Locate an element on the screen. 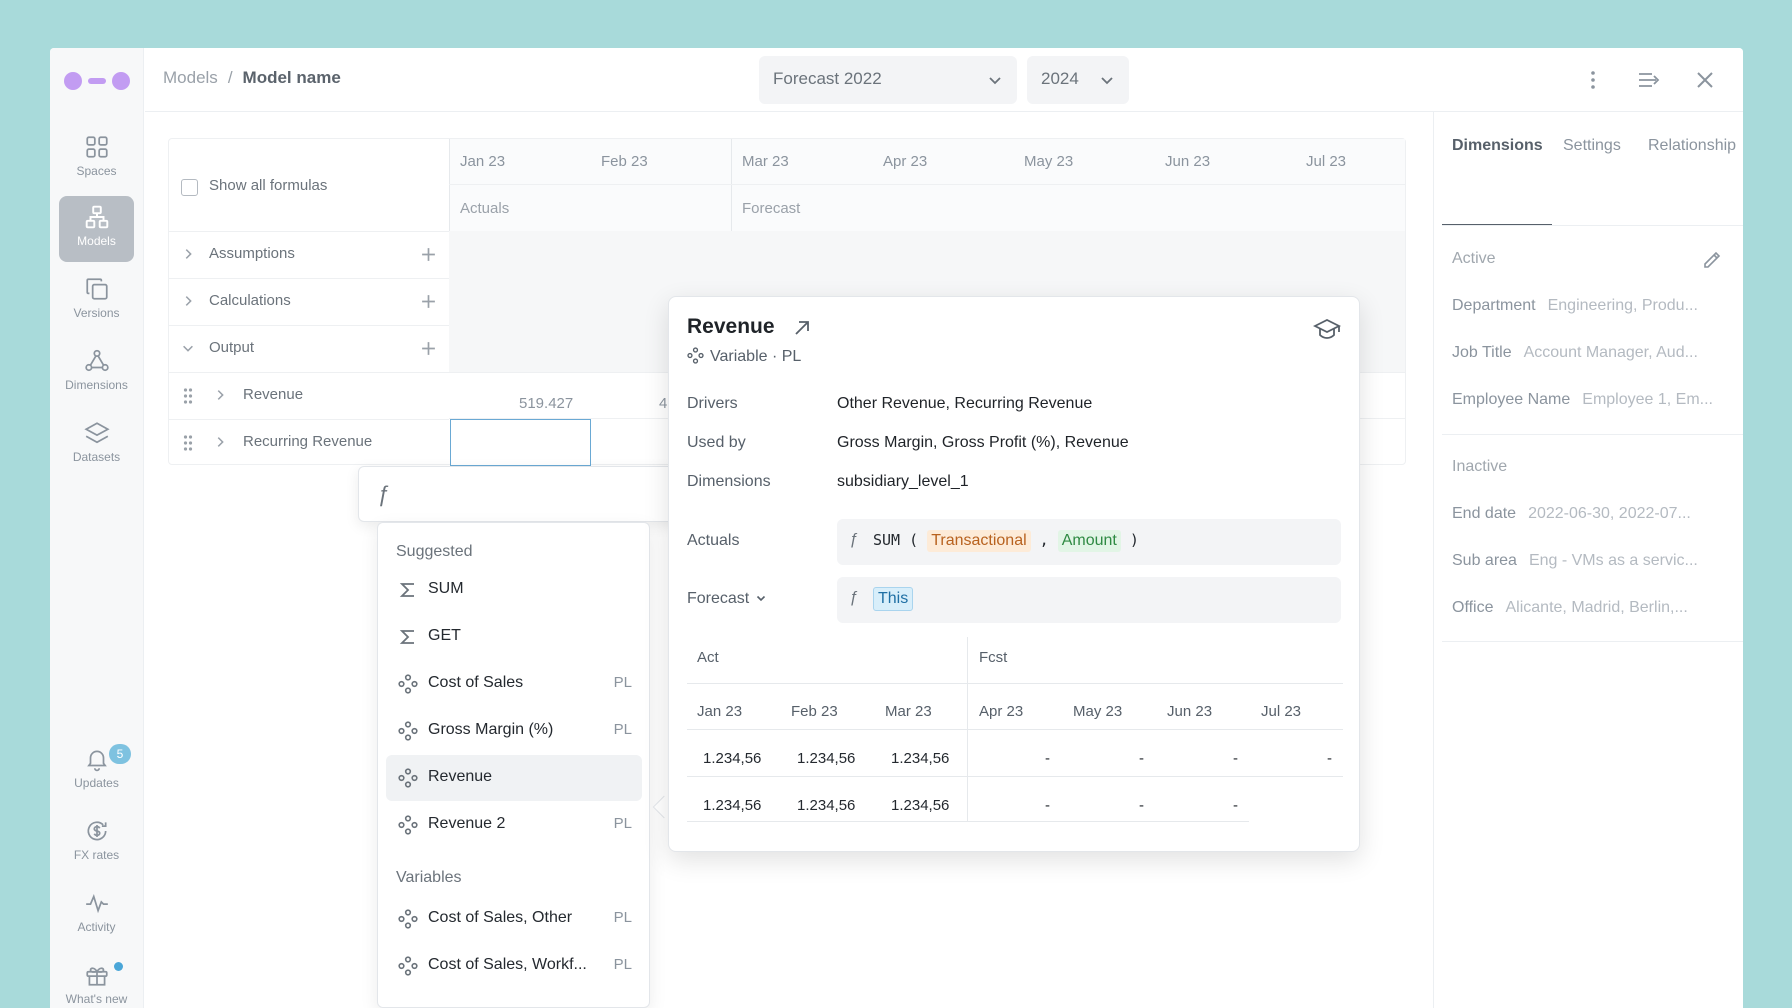 The image size is (1792, 1008). currency-icon is located at coordinates (97, 831).